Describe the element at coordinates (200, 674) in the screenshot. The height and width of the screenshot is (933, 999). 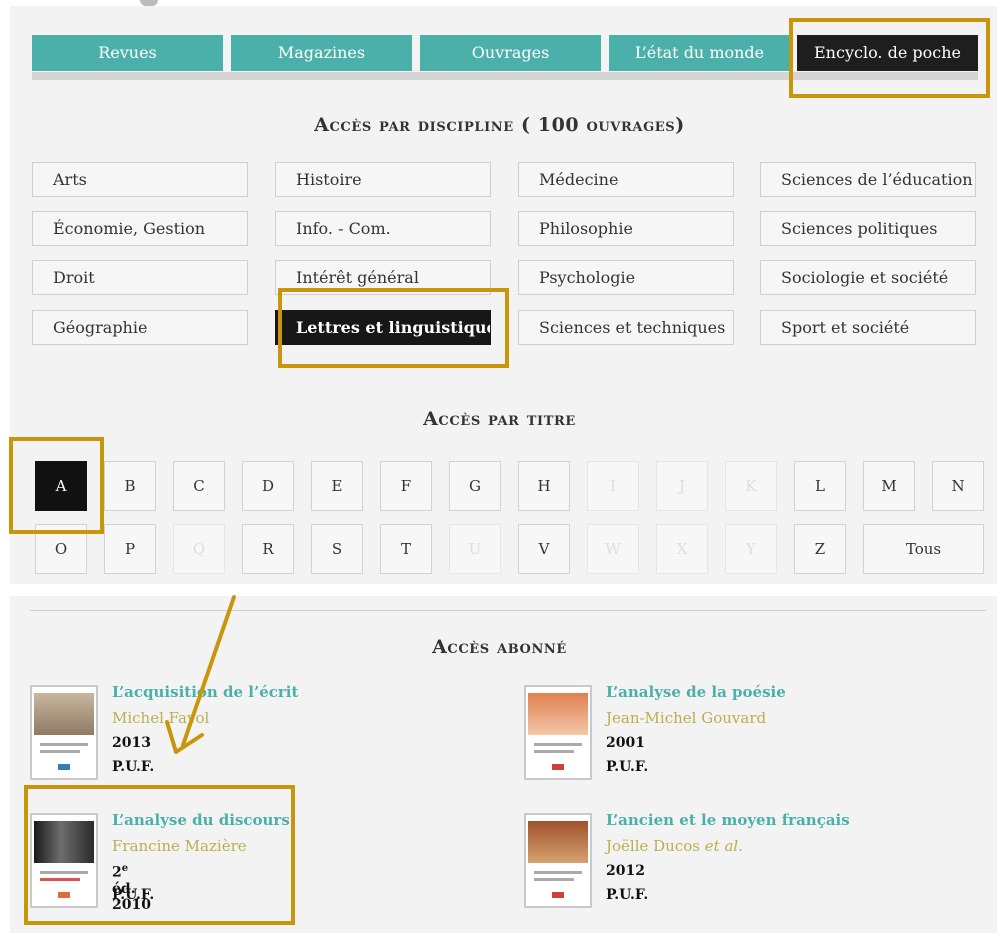
I see `annotation-arrow` at that location.